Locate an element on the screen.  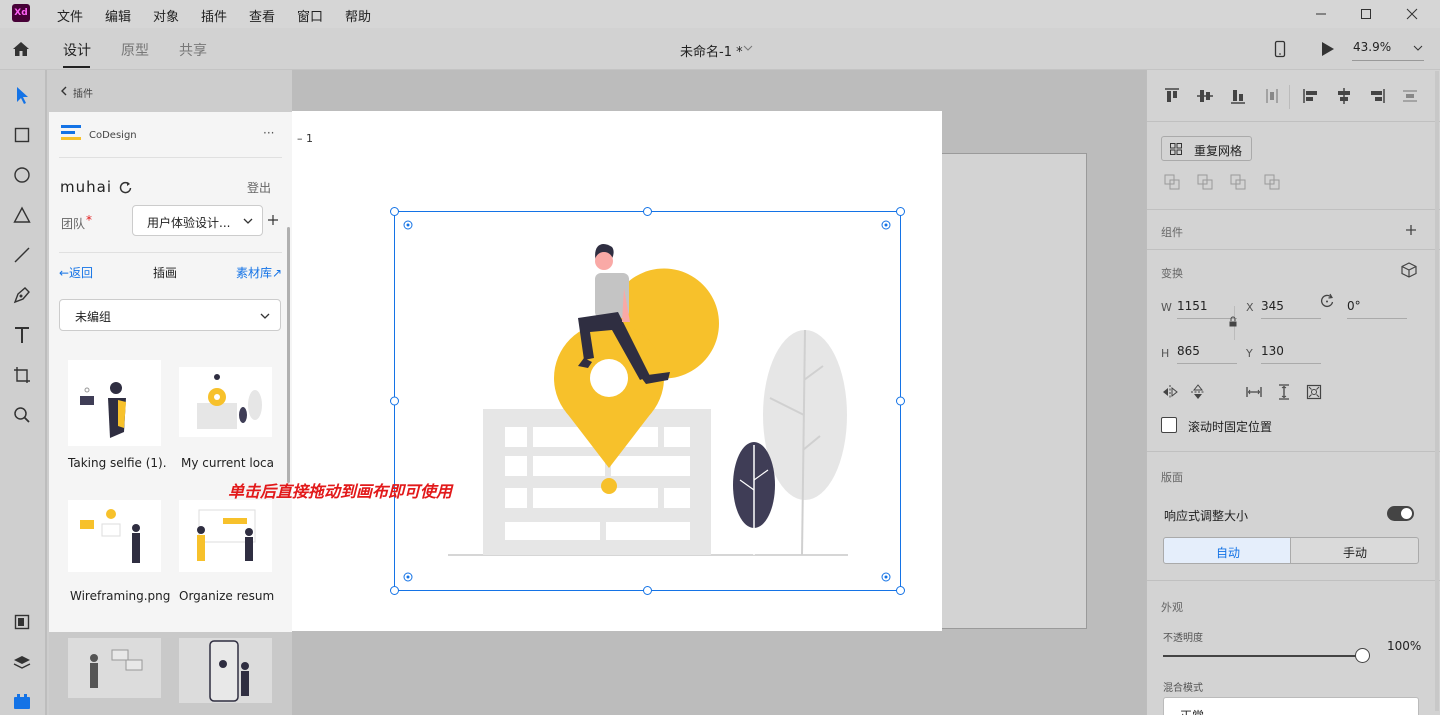
maximize-icon is located at coordinates (1366, 14).